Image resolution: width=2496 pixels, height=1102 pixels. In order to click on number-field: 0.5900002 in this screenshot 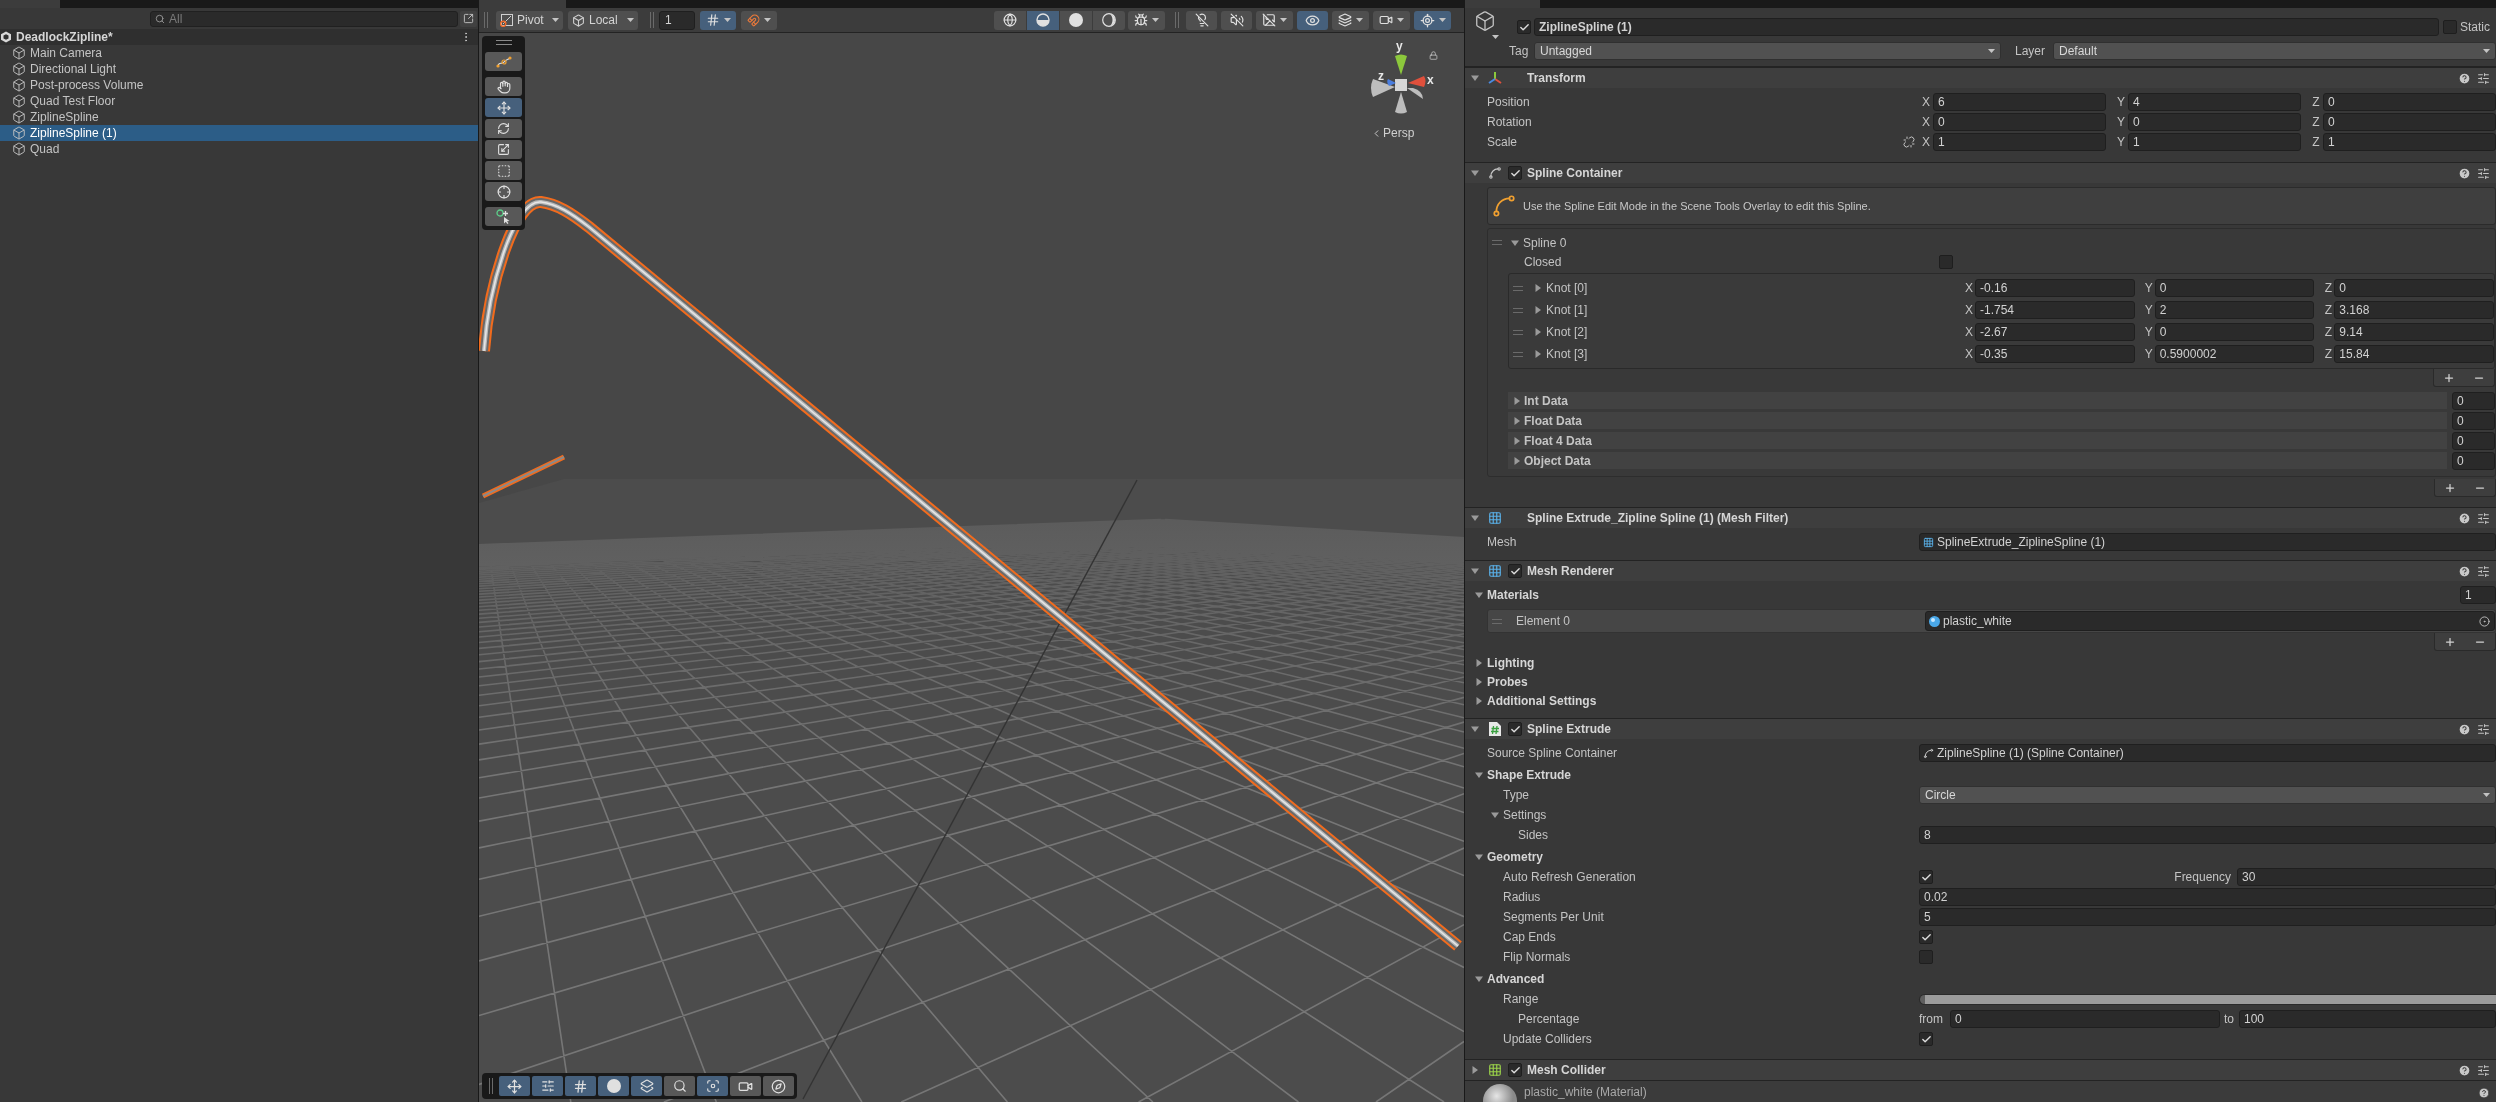, I will do `click(2234, 354)`.